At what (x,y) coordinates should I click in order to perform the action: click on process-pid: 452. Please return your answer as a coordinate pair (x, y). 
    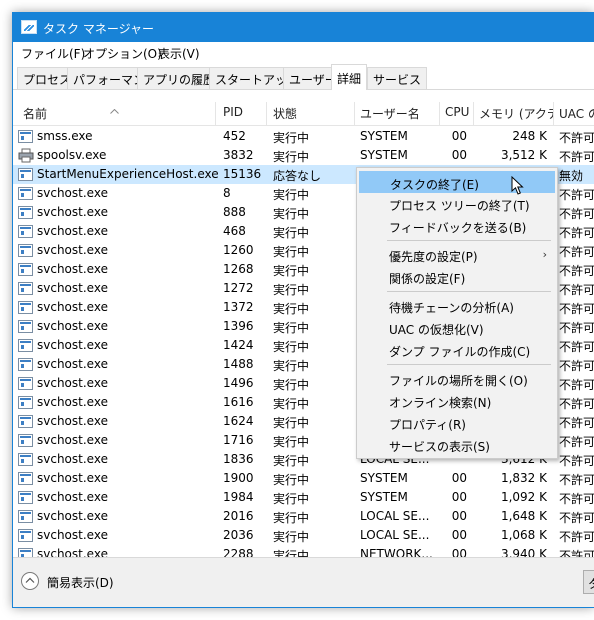
    Looking at the image, I should click on (234, 136).